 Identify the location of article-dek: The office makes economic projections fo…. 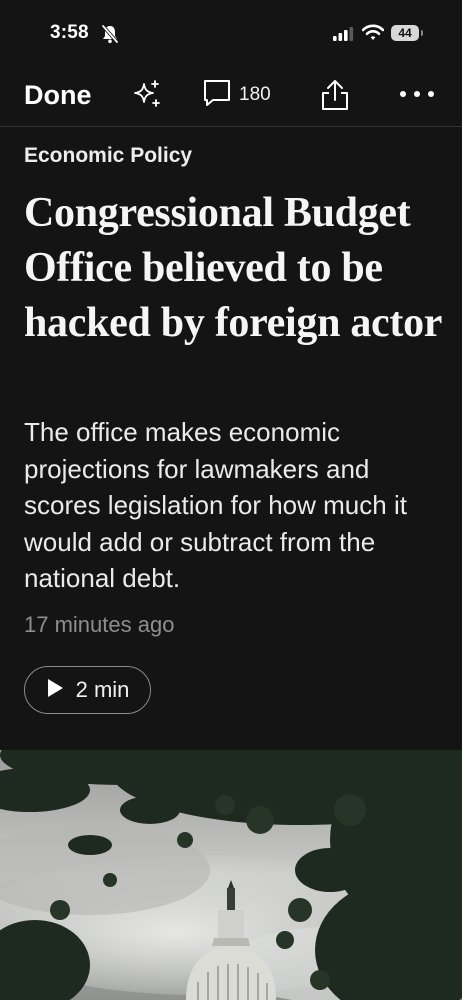
(215, 505).